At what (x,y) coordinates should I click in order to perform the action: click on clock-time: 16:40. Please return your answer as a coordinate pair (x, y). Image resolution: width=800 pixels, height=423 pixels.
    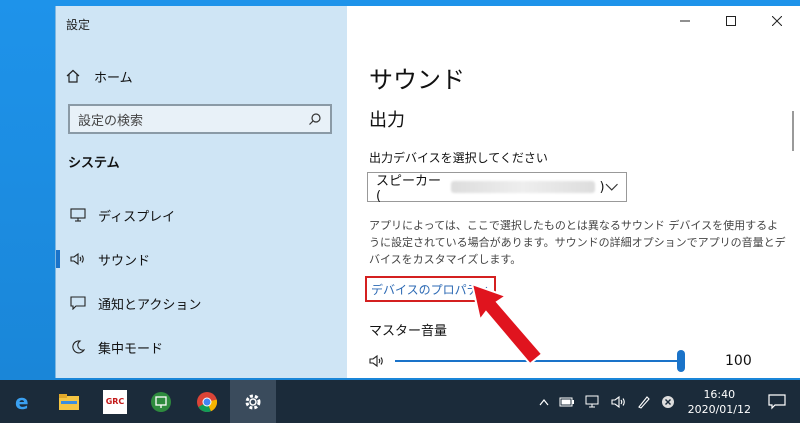
    Looking at the image, I should click on (719, 394).